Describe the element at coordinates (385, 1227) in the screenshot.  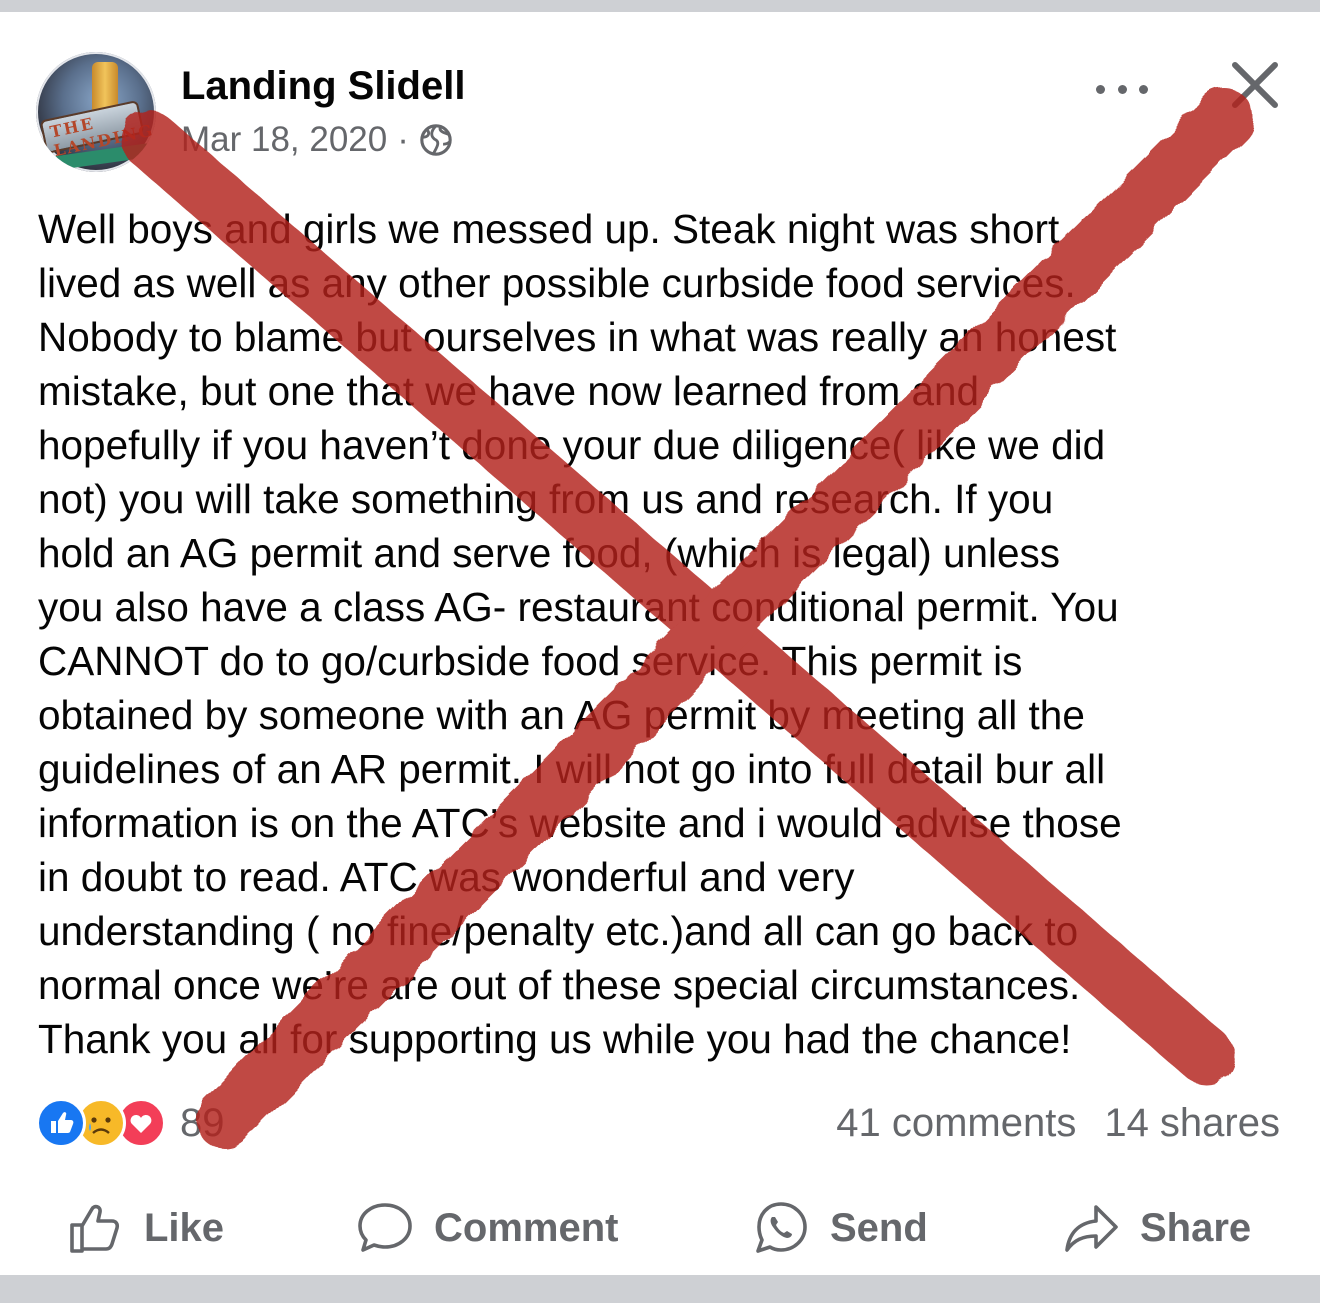
I see `comment-bubble-icon` at that location.